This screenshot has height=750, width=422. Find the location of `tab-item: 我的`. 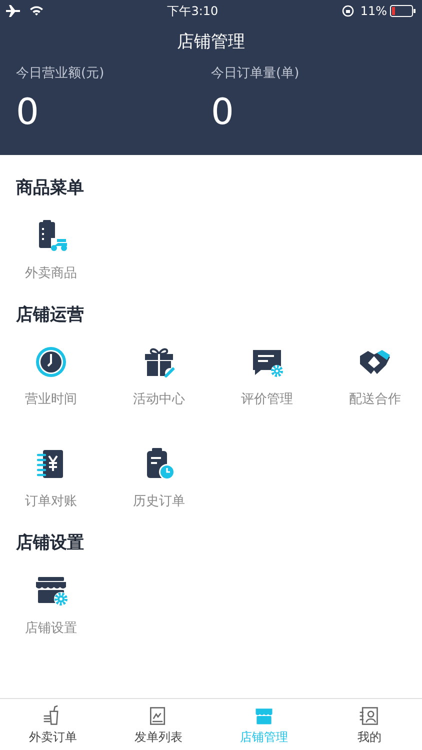

tab-item: 我的 is located at coordinates (369, 724).